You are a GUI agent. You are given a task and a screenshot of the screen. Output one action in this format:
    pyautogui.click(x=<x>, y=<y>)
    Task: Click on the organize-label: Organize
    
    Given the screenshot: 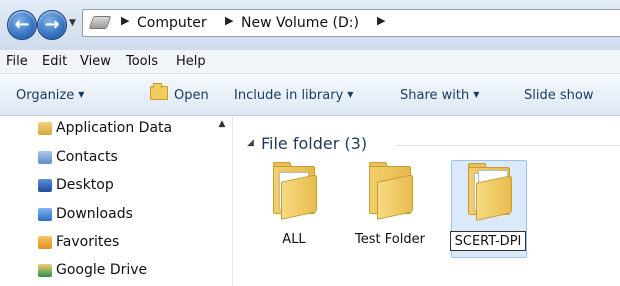 What is the action you would take?
    pyautogui.click(x=45, y=95)
    